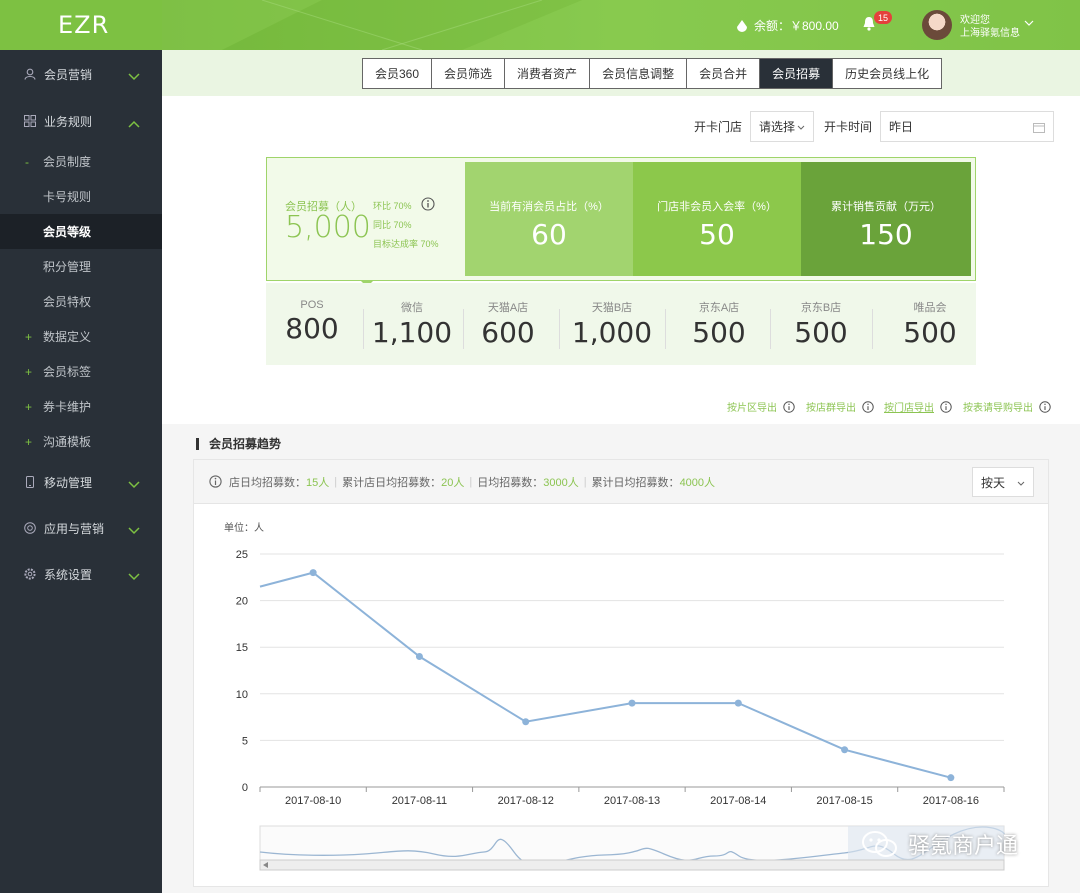 This screenshot has width=1080, height=893. I want to click on sidebar-item: 业务规则, so click(81, 121).